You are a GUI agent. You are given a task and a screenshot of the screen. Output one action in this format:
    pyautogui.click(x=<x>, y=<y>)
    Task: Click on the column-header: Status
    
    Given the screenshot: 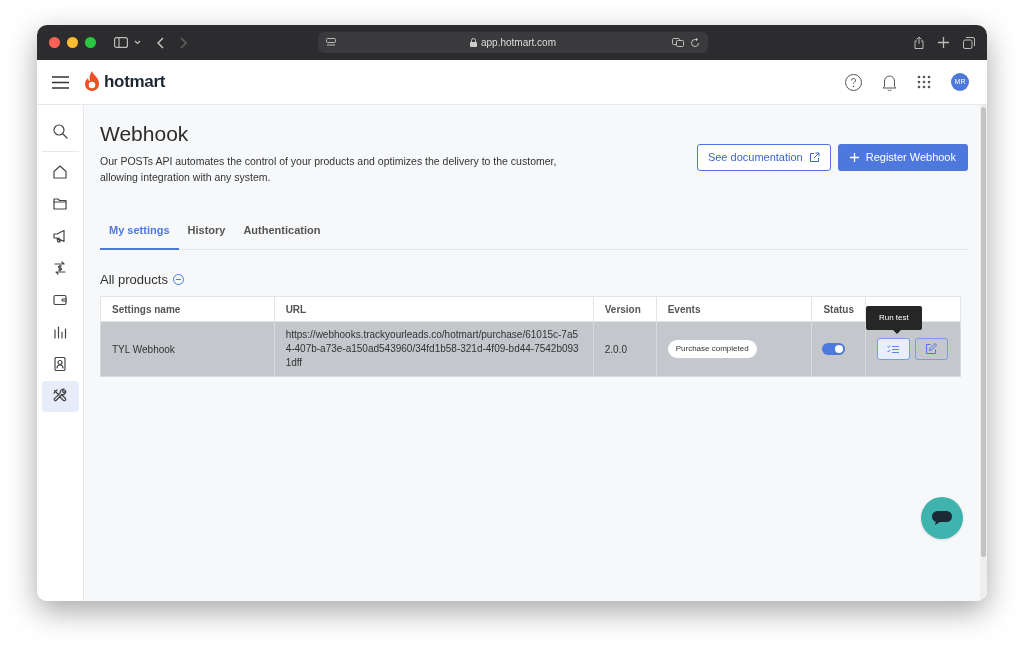 What is the action you would take?
    pyautogui.click(x=838, y=309)
    